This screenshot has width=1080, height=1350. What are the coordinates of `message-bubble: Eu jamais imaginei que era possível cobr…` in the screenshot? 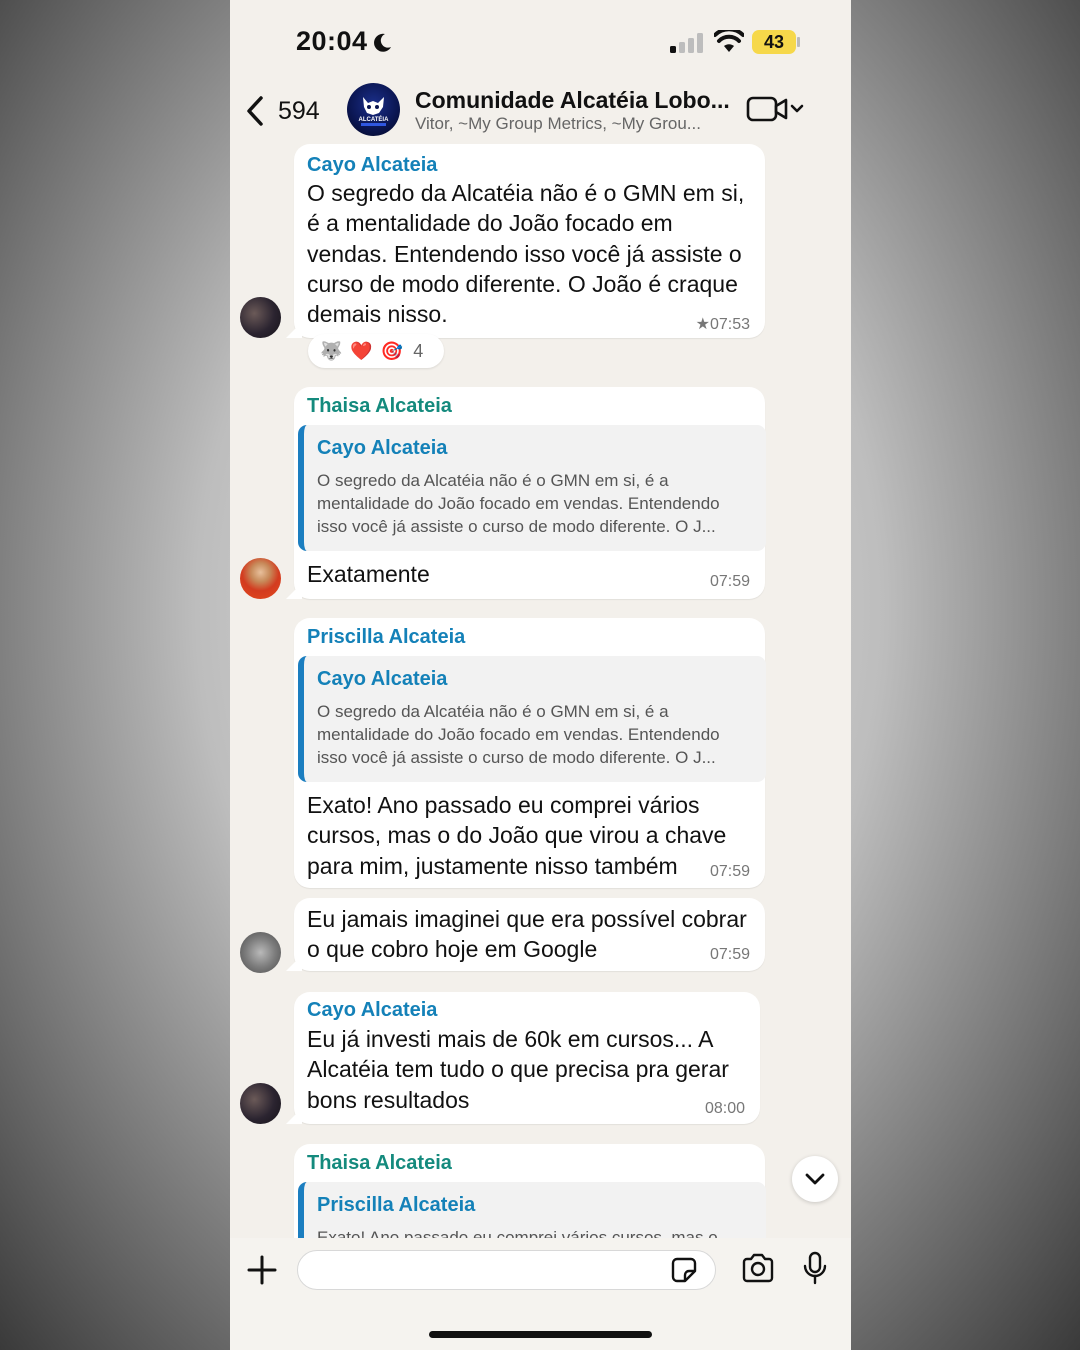 It's located at (529, 934).